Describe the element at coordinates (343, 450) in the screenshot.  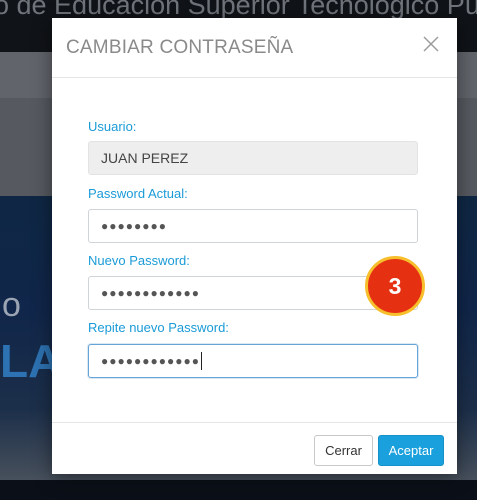
I see `cerrar-button: Cerrar` at that location.